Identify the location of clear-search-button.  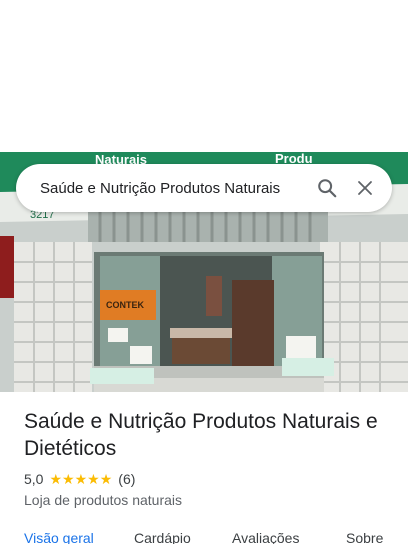
(365, 188).